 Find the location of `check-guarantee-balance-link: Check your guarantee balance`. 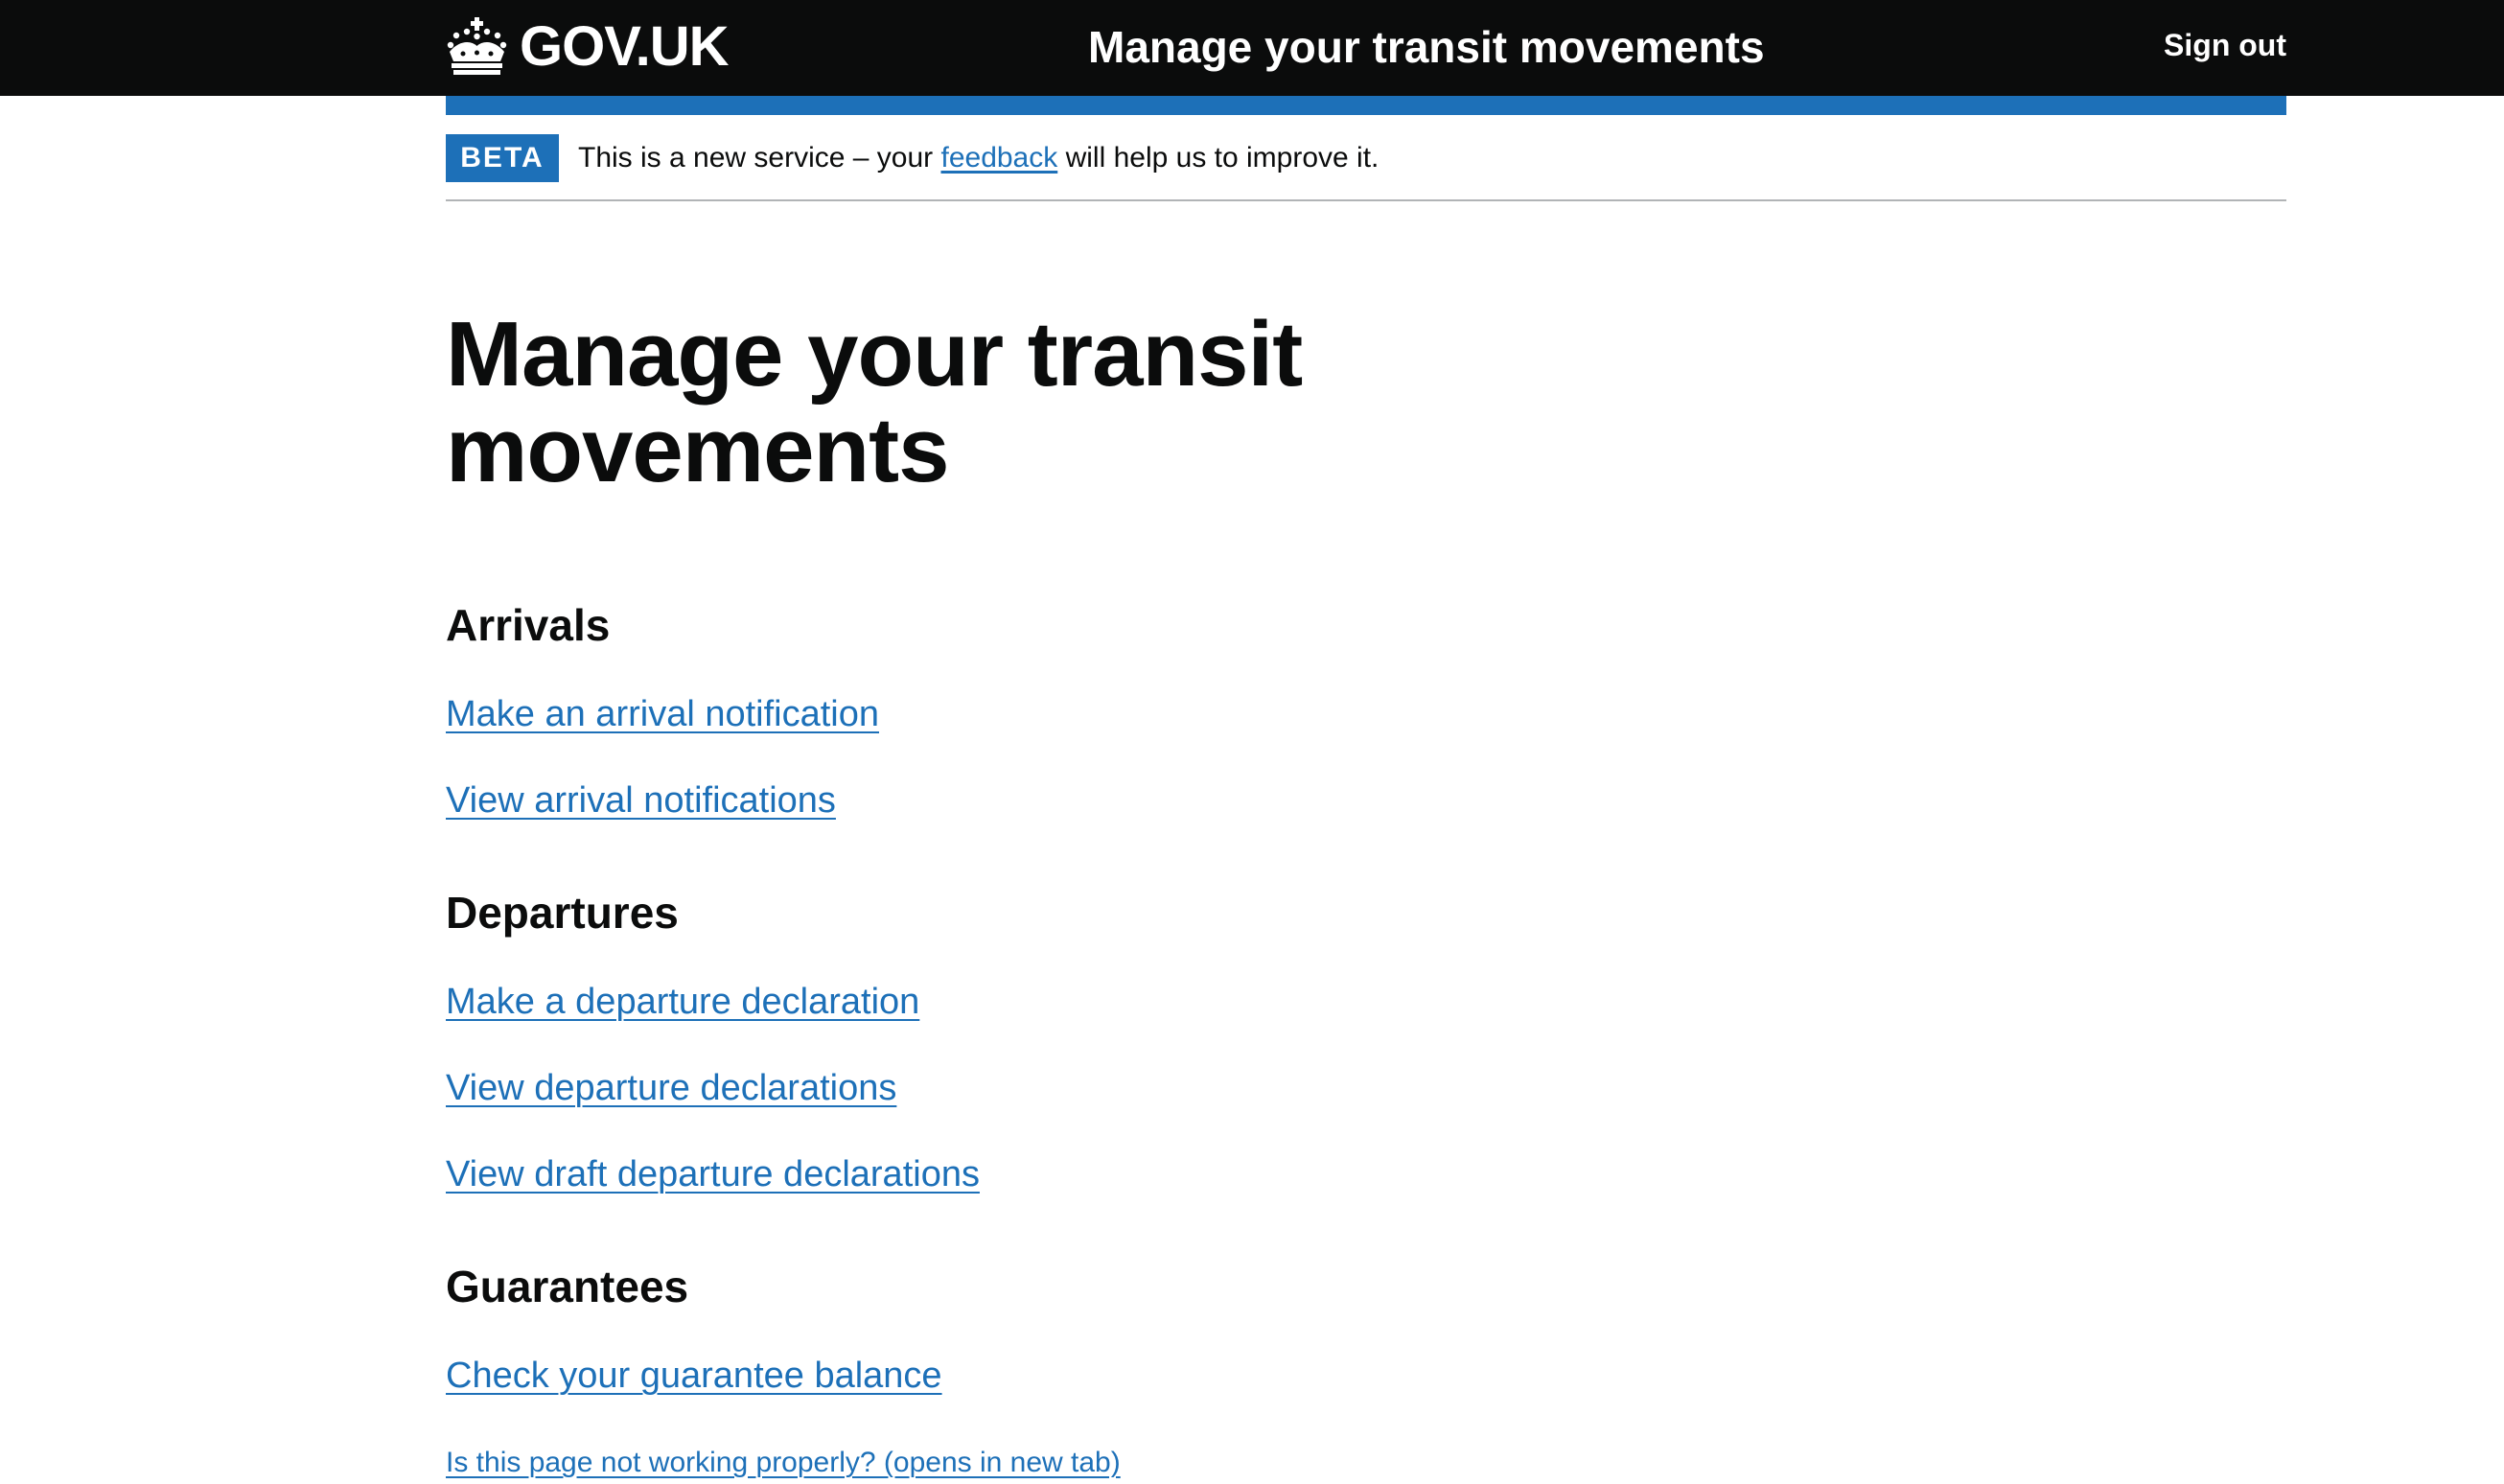

check-guarantee-balance-link: Check your guarantee balance is located at coordinates (694, 1377).